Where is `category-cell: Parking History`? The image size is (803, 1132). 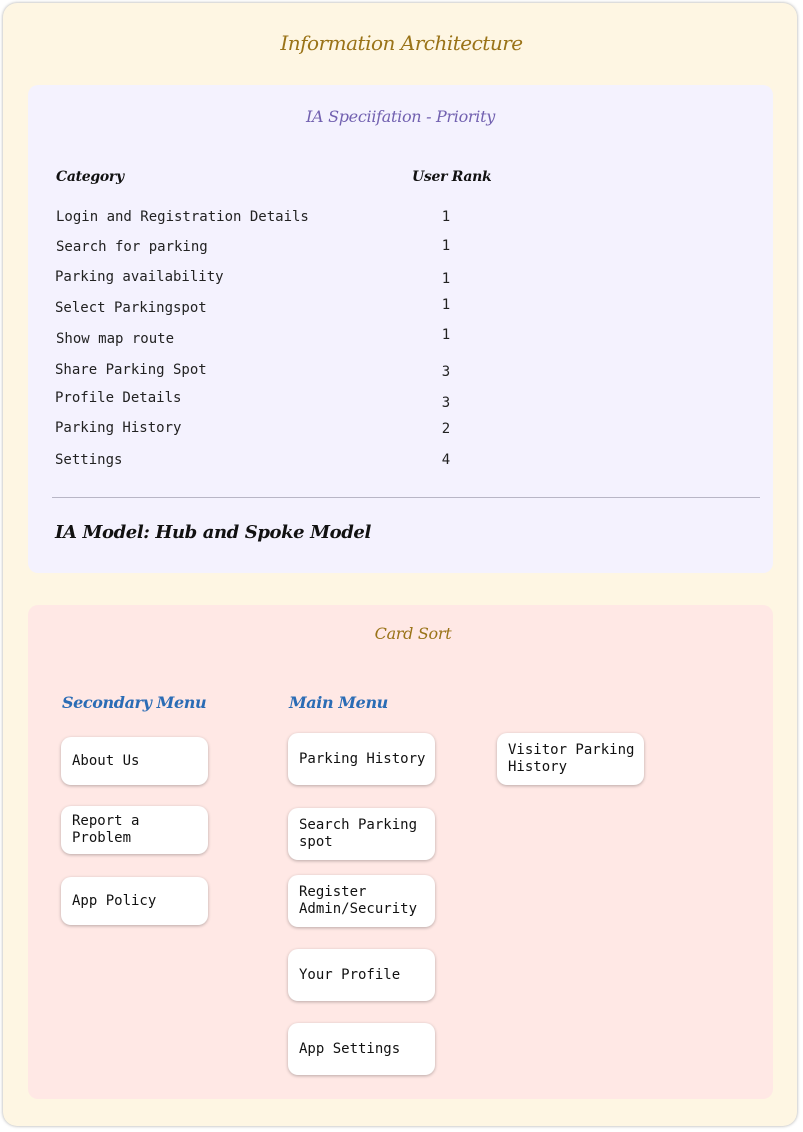
category-cell: Parking History is located at coordinates (118, 428).